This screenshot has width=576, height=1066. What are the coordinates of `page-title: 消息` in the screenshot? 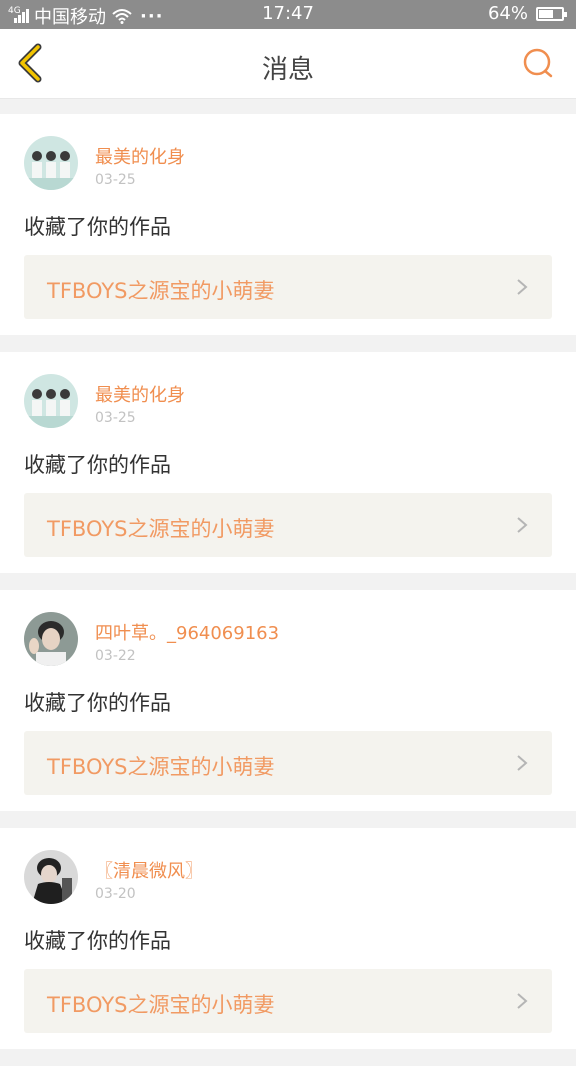 It's located at (287, 70).